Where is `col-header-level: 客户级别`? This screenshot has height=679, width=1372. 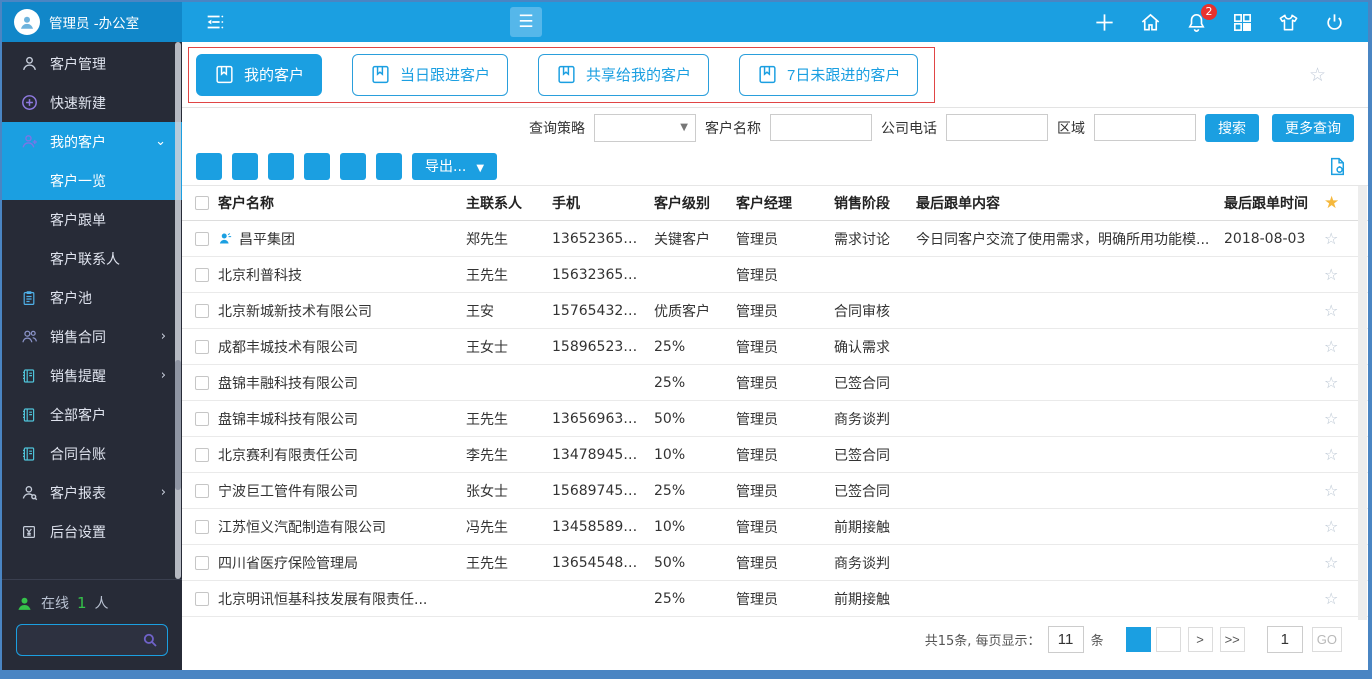
col-header-level: 客户级别 is located at coordinates (695, 203).